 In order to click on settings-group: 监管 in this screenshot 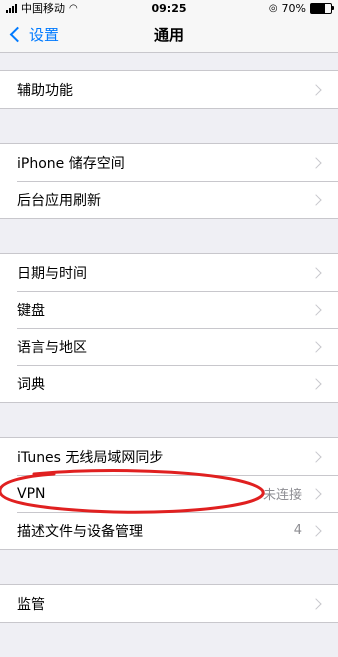, I will do `click(169, 603)`.